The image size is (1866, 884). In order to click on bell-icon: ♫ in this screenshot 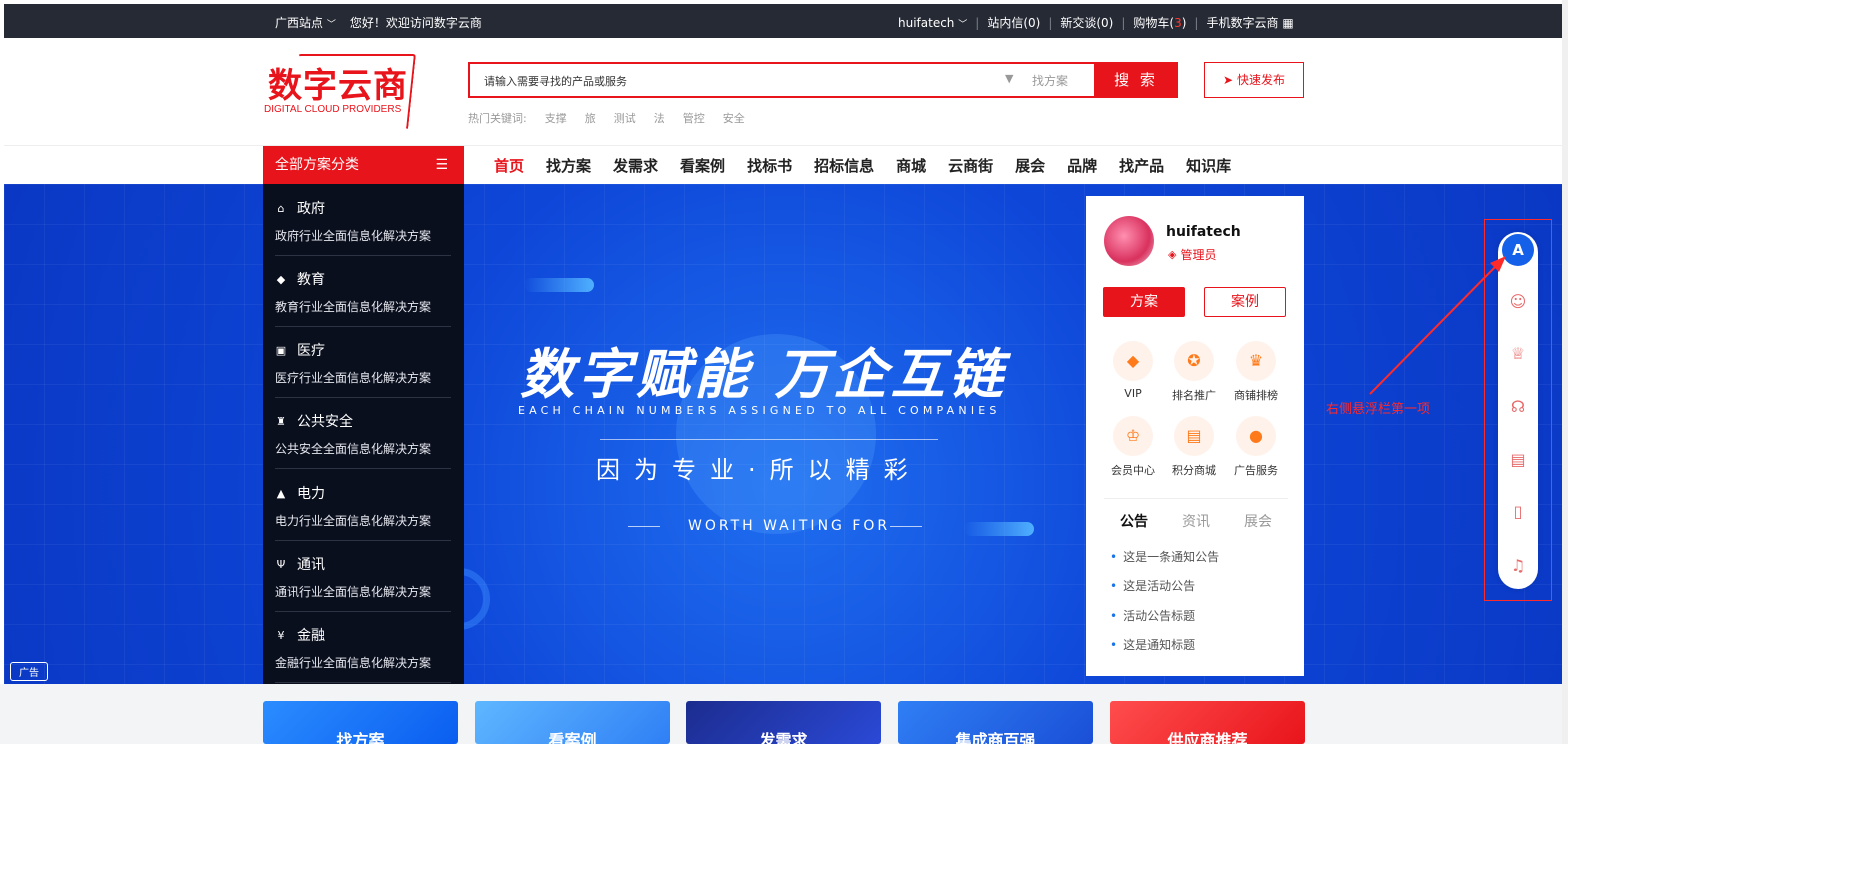, I will do `click(1518, 566)`.